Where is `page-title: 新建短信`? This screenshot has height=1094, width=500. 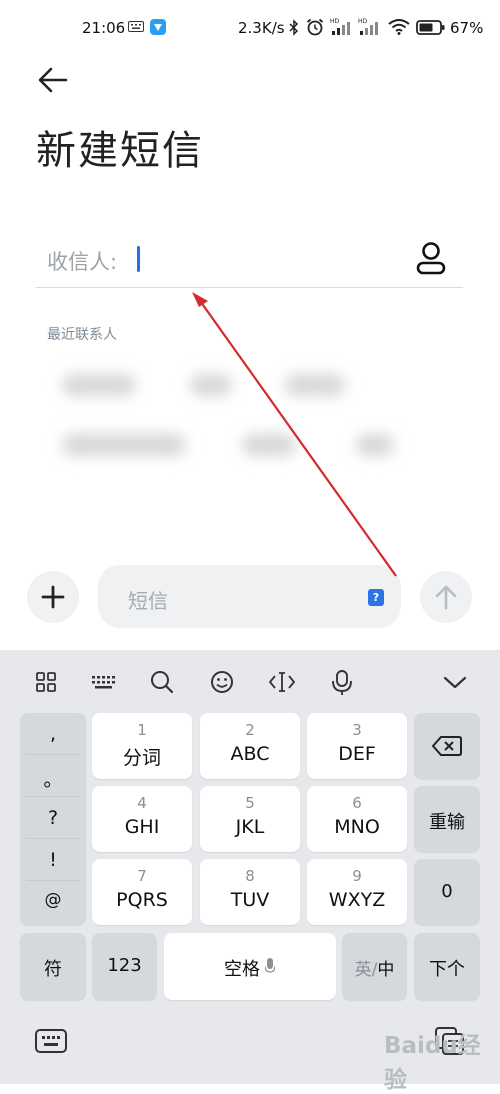 page-title: 新建短信 is located at coordinates (120, 151).